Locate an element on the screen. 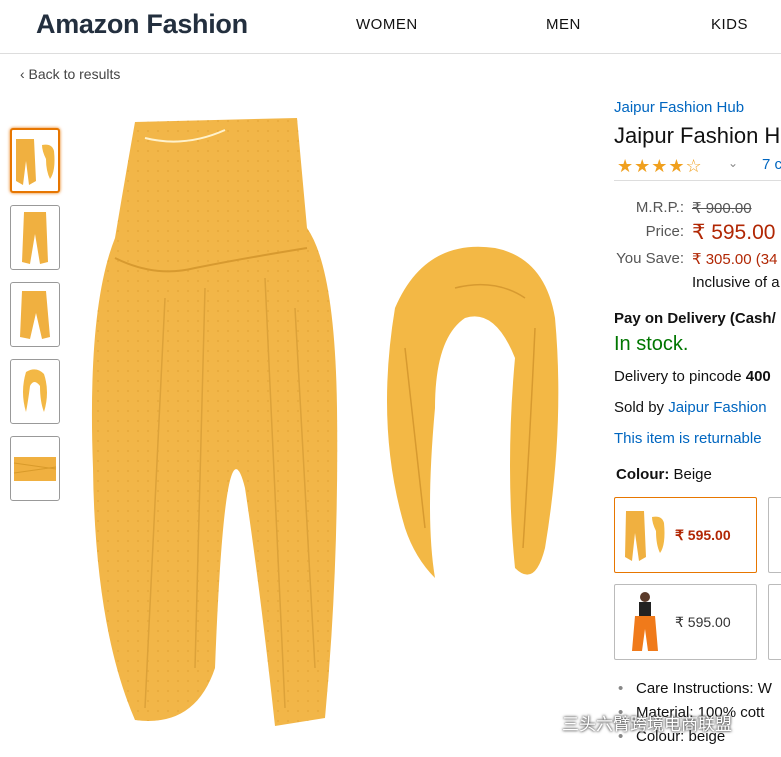  sold-by: Sold by Jaipur Fashion is located at coordinates (690, 407).